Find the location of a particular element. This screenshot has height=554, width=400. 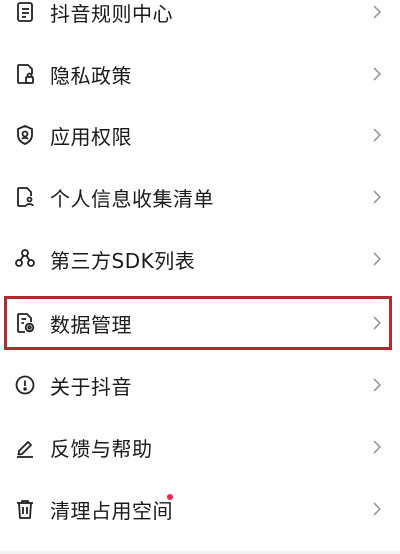

settings-item-about: 关于抖音 is located at coordinates (200, 385).